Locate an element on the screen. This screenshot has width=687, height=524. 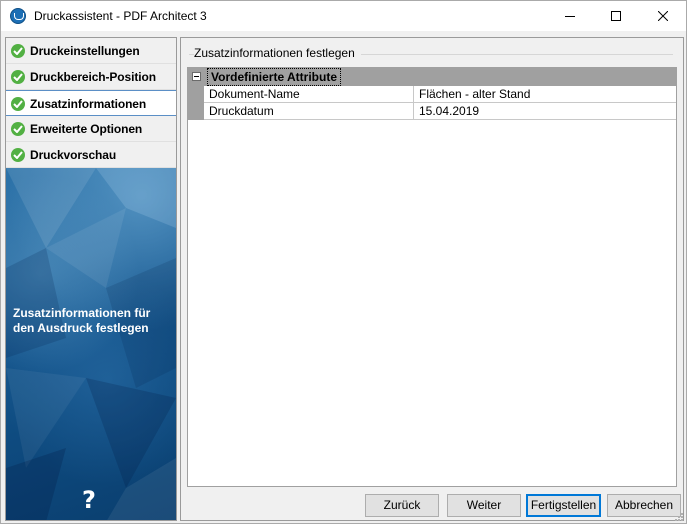
maximize-button is located at coordinates (616, 16).